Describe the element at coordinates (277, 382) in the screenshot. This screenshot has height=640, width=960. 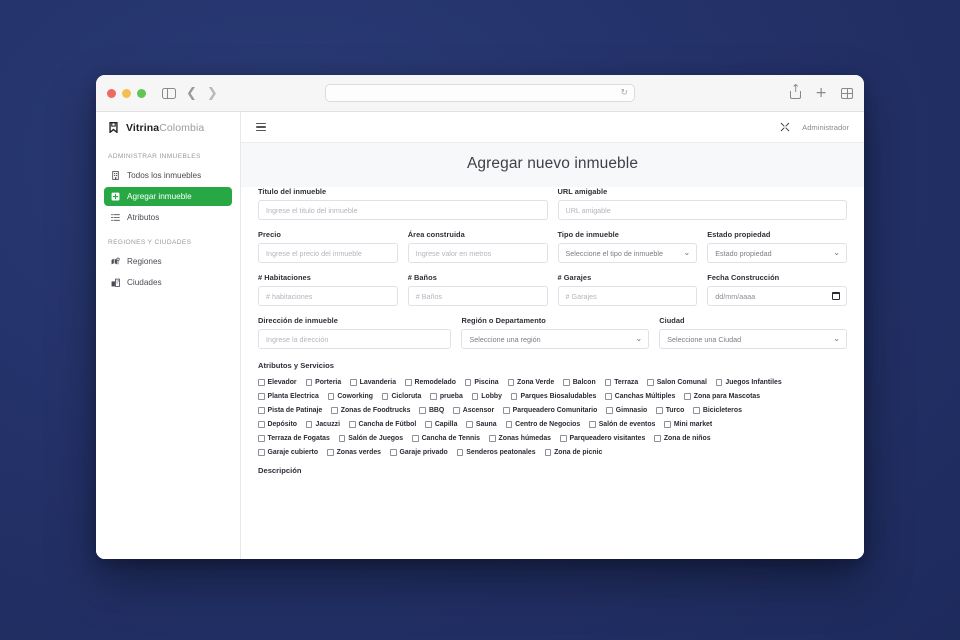
I see `attribute-checkbox: Elevador` at that location.